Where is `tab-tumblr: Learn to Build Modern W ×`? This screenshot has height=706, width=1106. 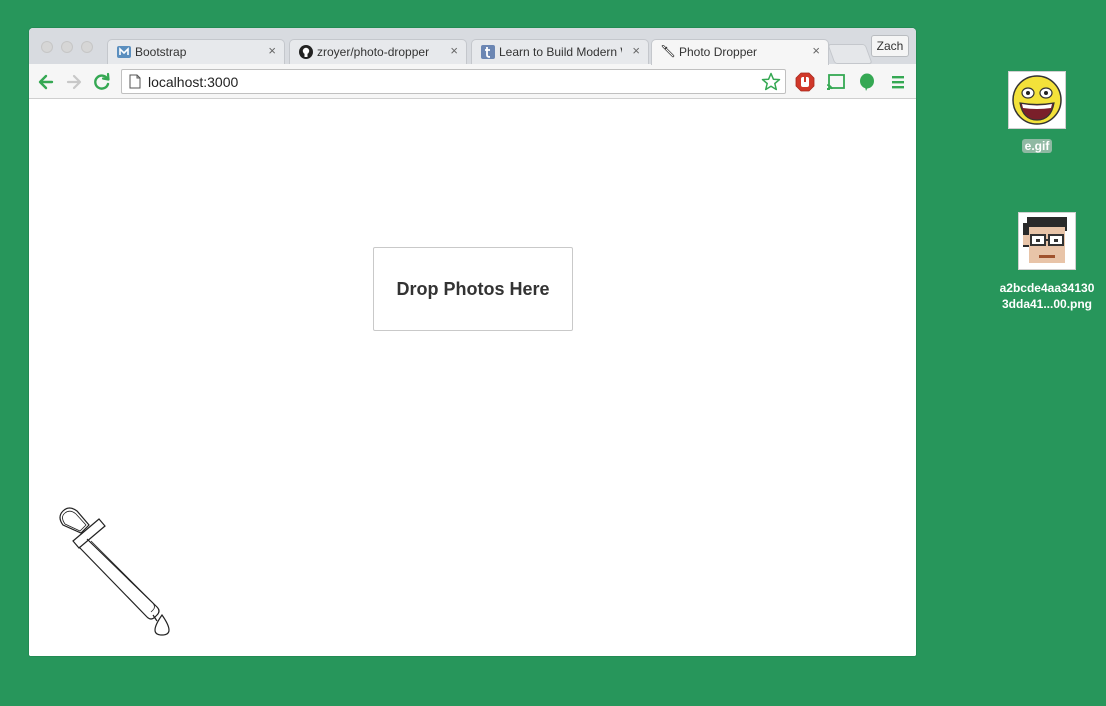 tab-tumblr: Learn to Build Modern W × is located at coordinates (560, 51).